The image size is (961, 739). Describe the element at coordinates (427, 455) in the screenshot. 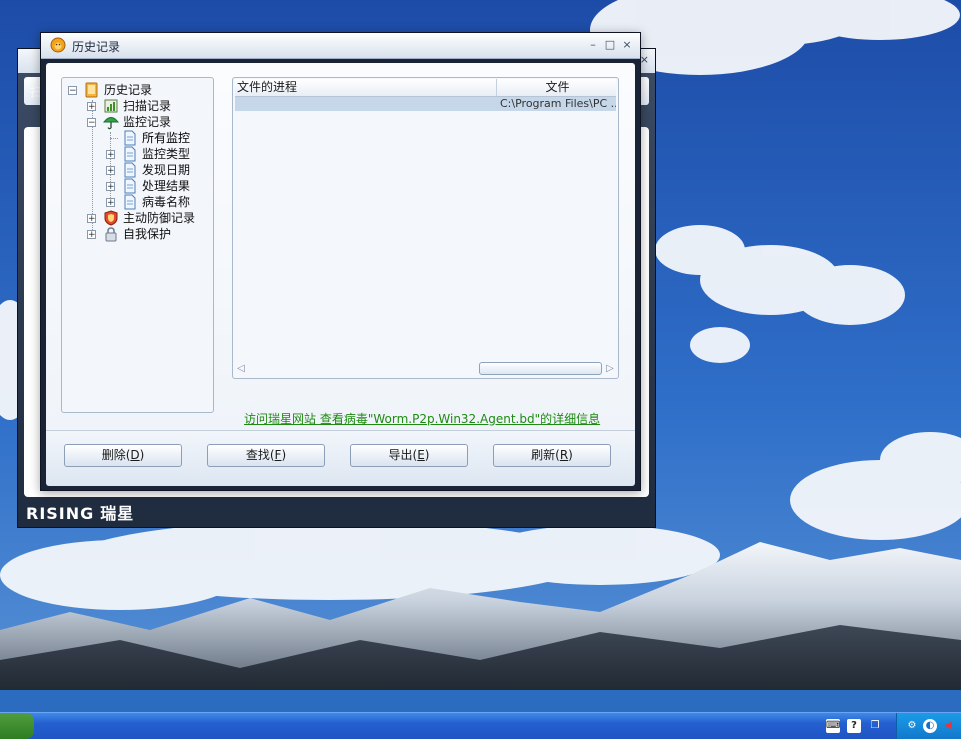

I see `export-button-label-end: )` at that location.